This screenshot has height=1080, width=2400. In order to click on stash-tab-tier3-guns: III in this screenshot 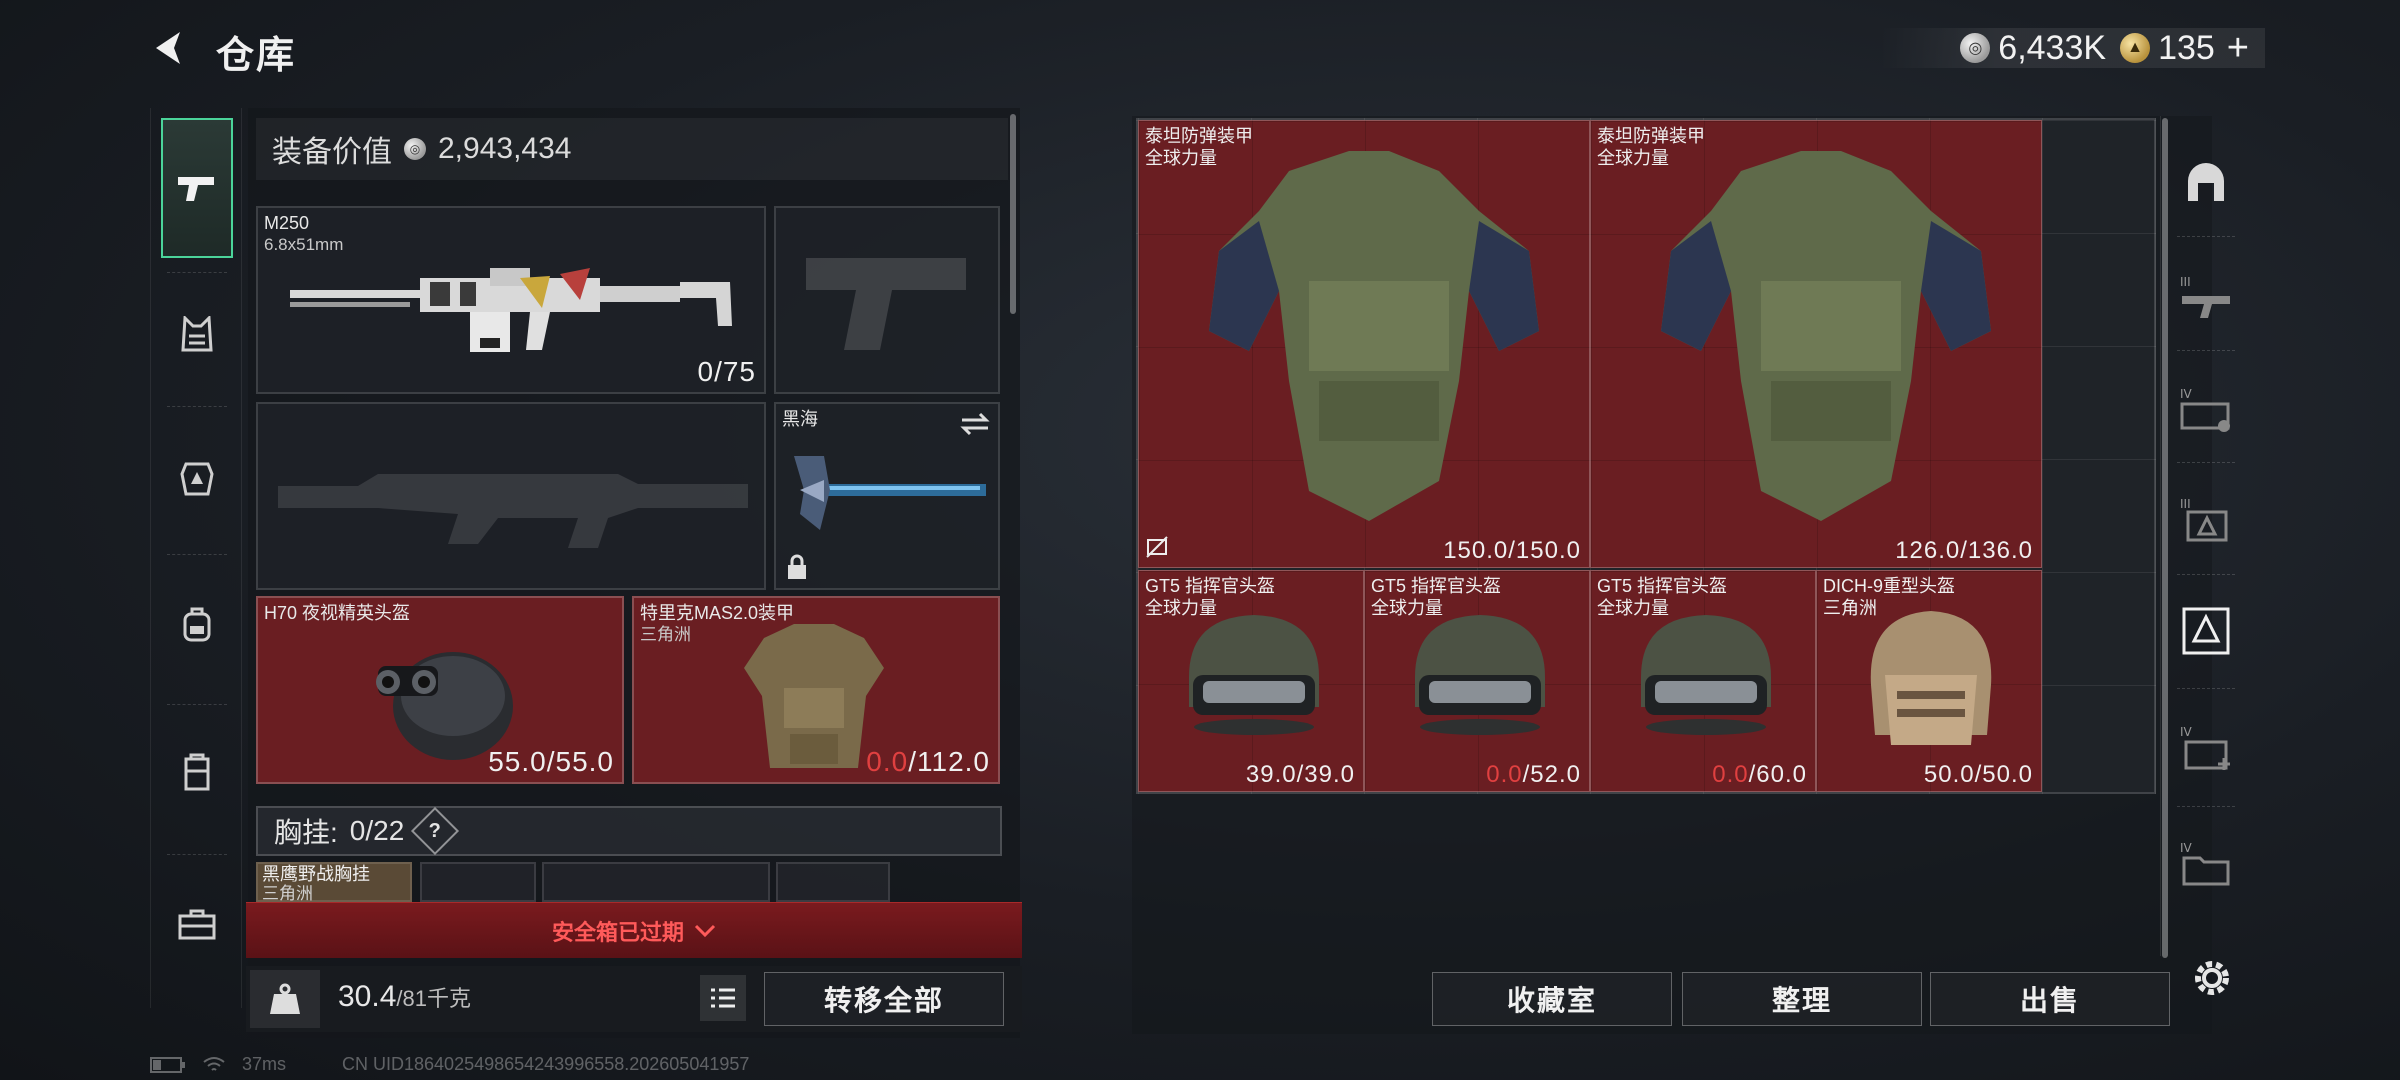, I will do `click(2206, 297)`.